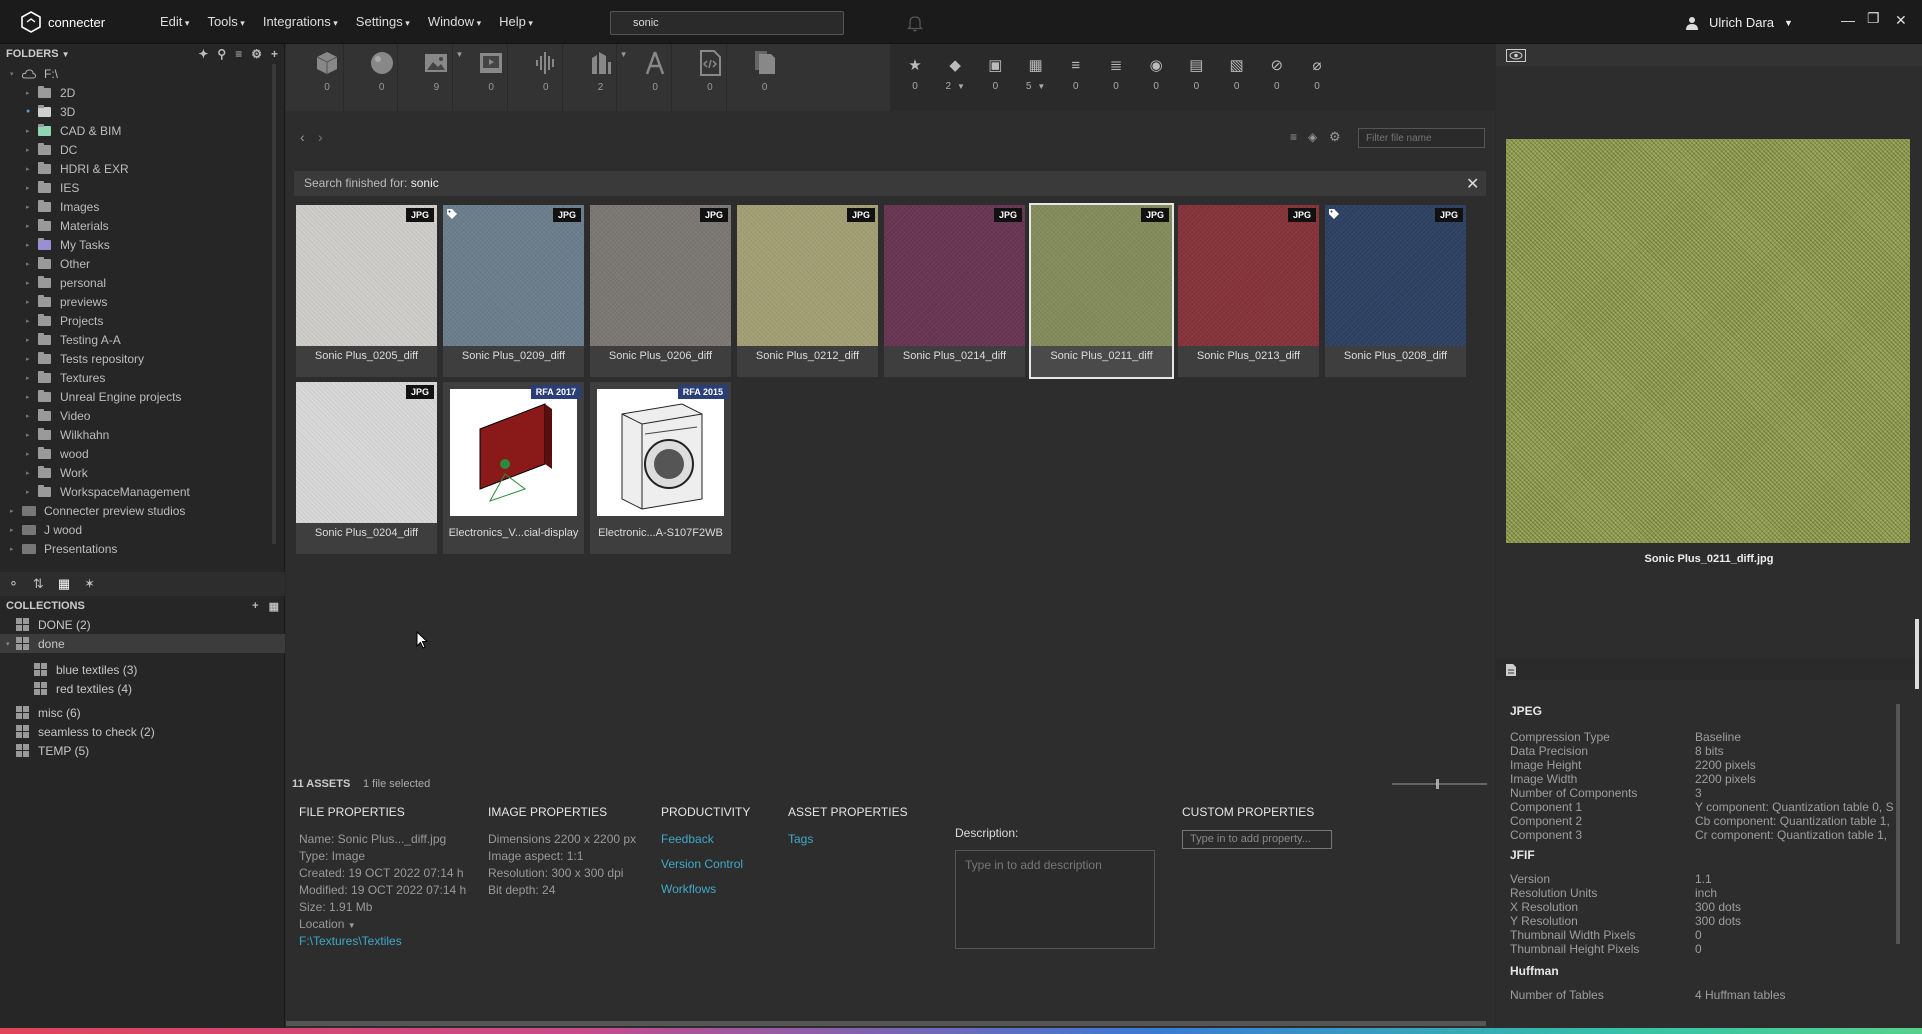  What do you see at coordinates (366, 468) in the screenshot?
I see `asset-tile: JPG Sonic Plus_0204_diff` at bounding box center [366, 468].